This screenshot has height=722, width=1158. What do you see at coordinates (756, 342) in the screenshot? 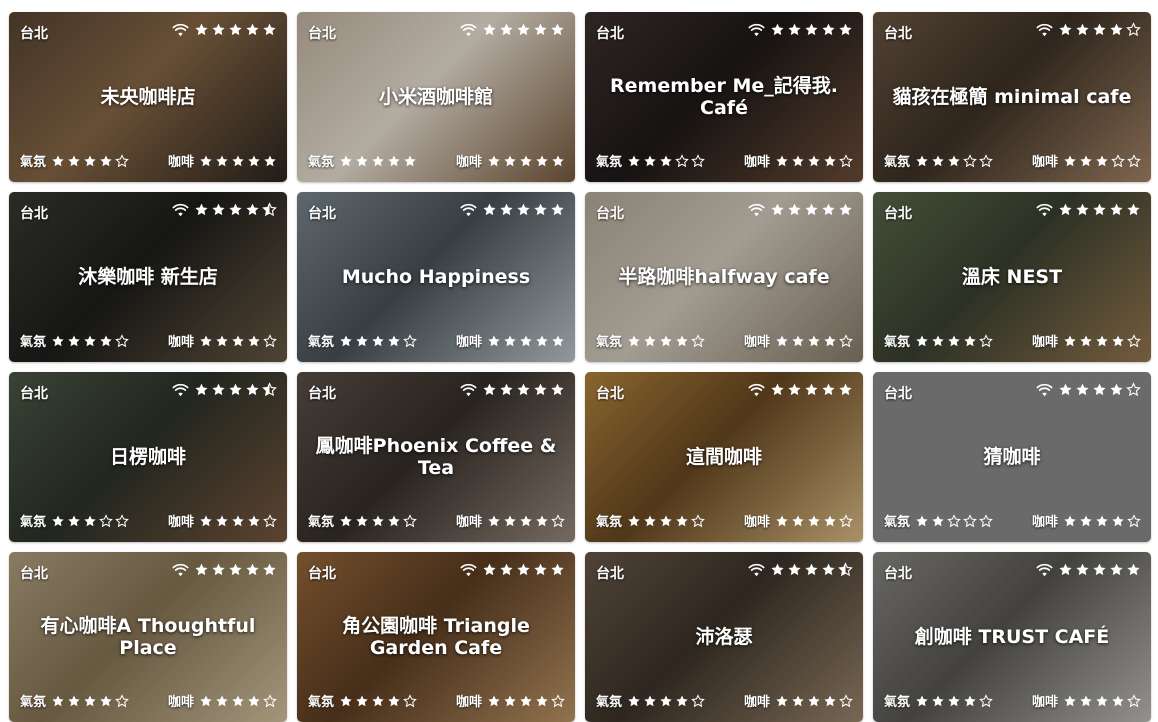
I see `coffee-label: 咖啡` at bounding box center [756, 342].